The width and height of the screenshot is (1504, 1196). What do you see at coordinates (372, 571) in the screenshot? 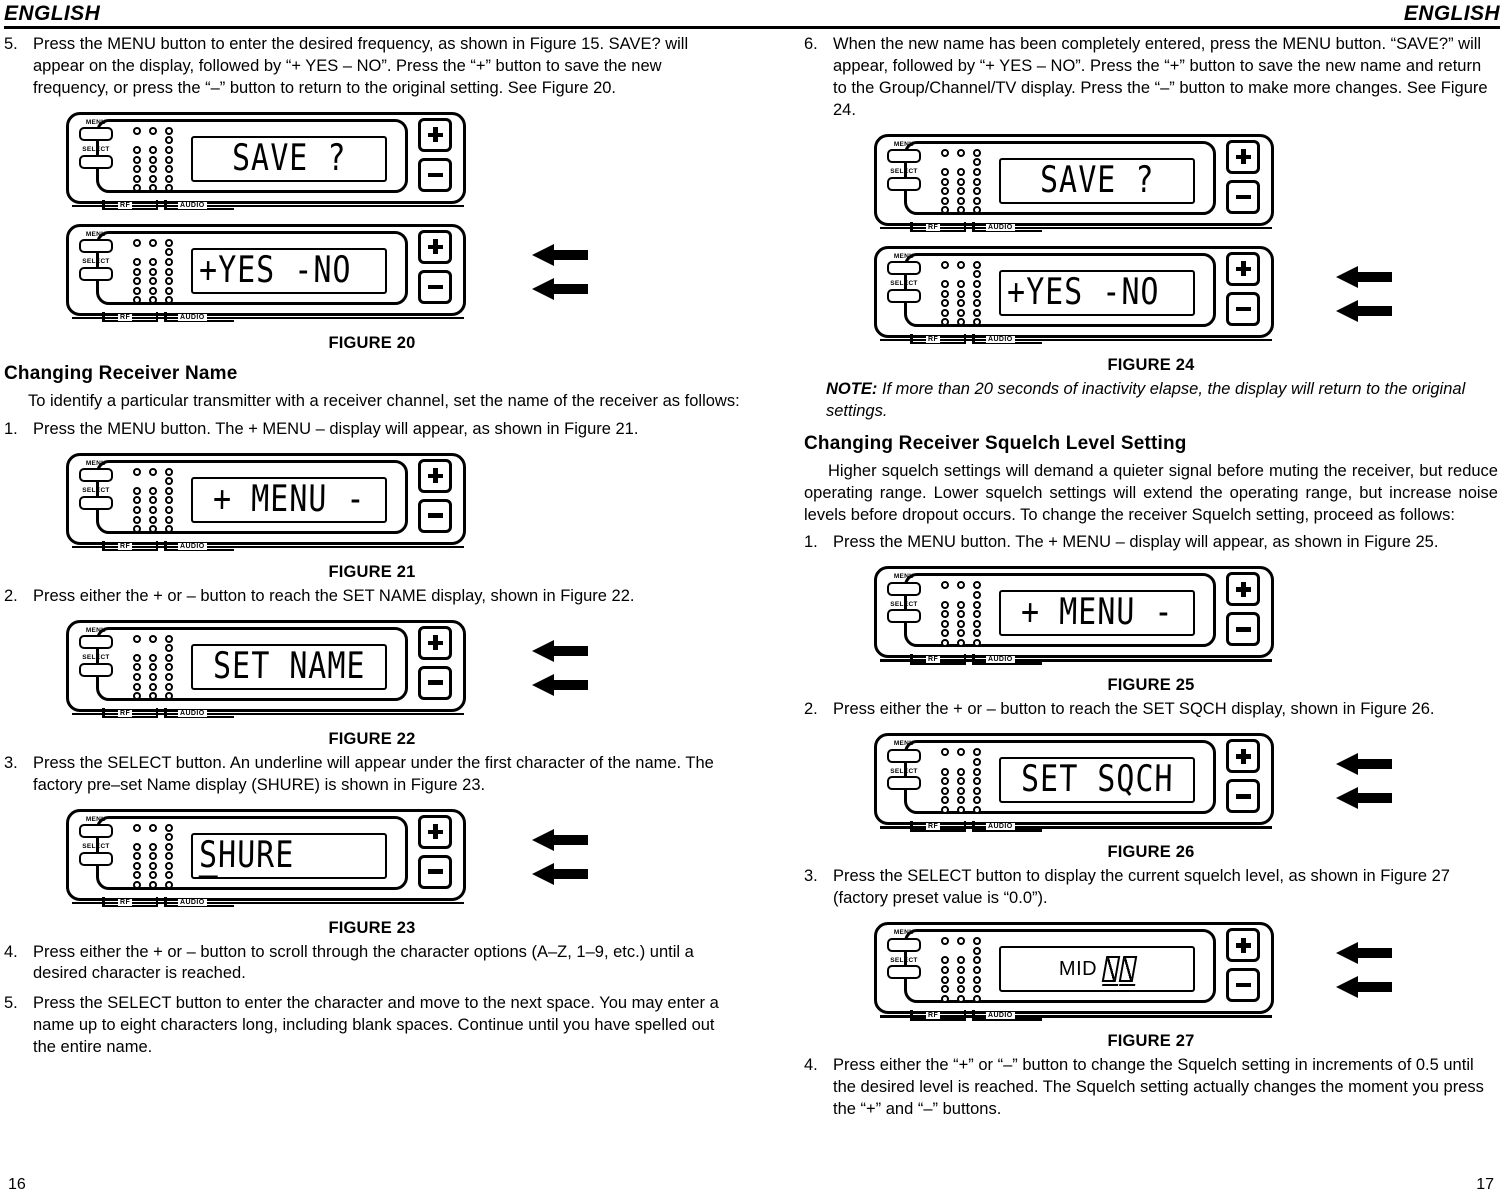
I see `figure-21-caption: FIGURE 21` at bounding box center [372, 571].